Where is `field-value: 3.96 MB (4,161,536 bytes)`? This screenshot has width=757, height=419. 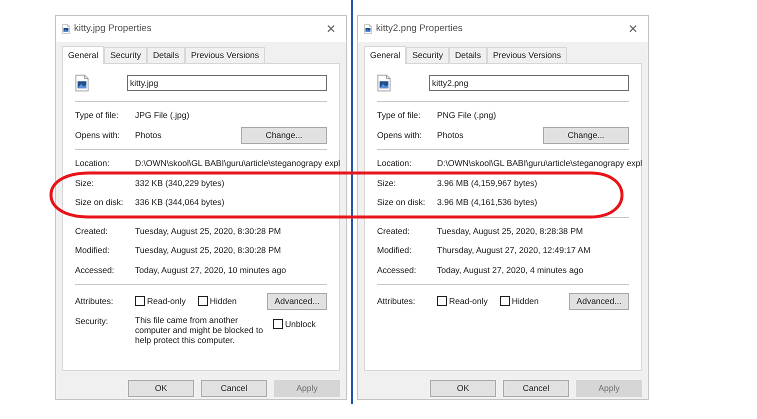 field-value: 3.96 MB (4,161,536 bytes) is located at coordinates (487, 203).